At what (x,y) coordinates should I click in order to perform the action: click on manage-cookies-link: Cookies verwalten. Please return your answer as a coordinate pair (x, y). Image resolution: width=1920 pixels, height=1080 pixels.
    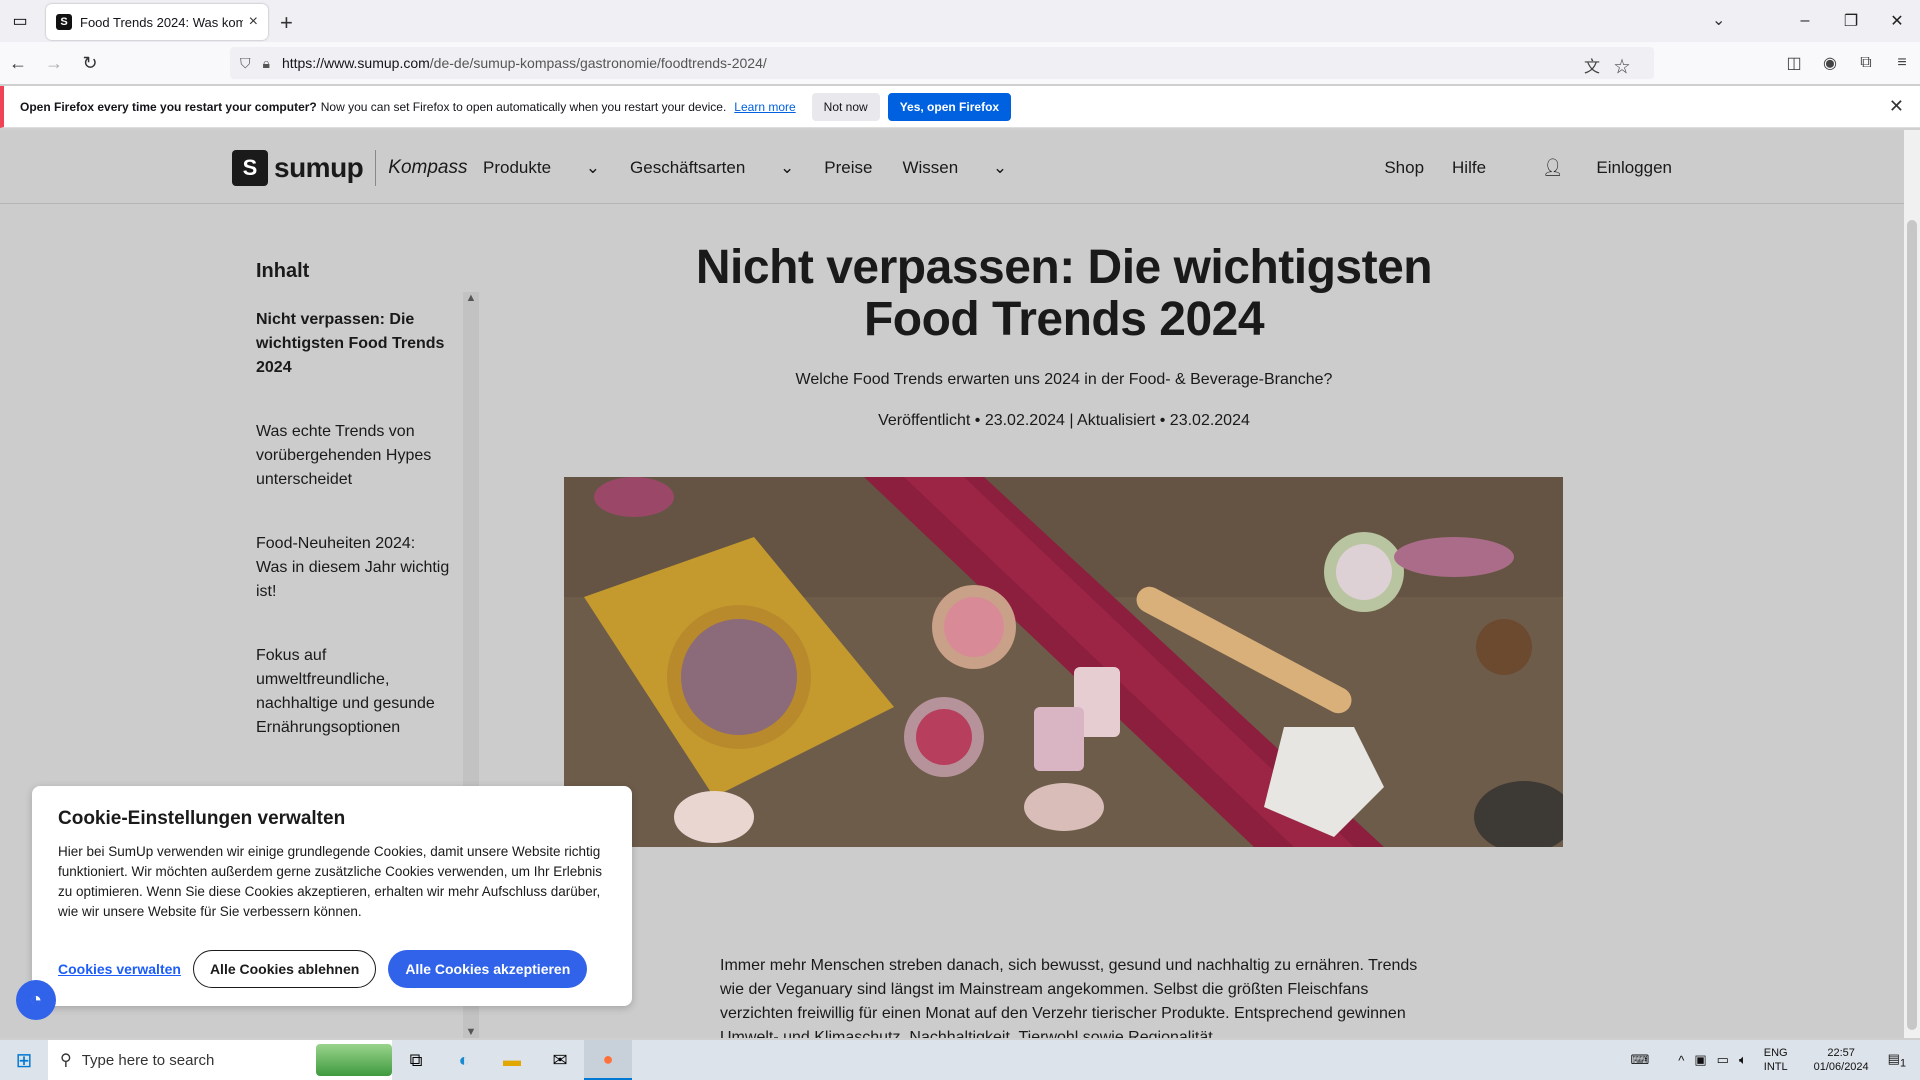
    Looking at the image, I should click on (119, 969).